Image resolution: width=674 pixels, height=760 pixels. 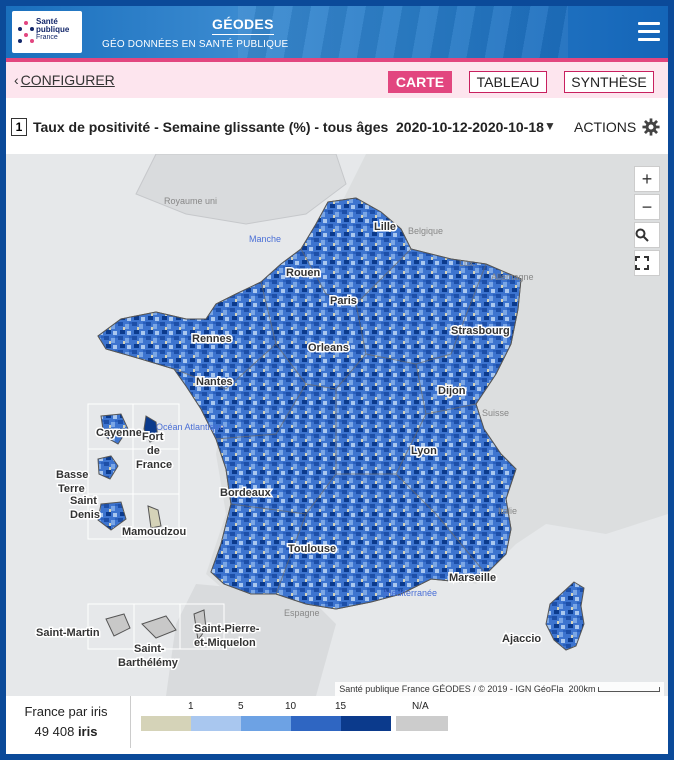 I want to click on city-lyon: Lyon, so click(x=424, y=451).